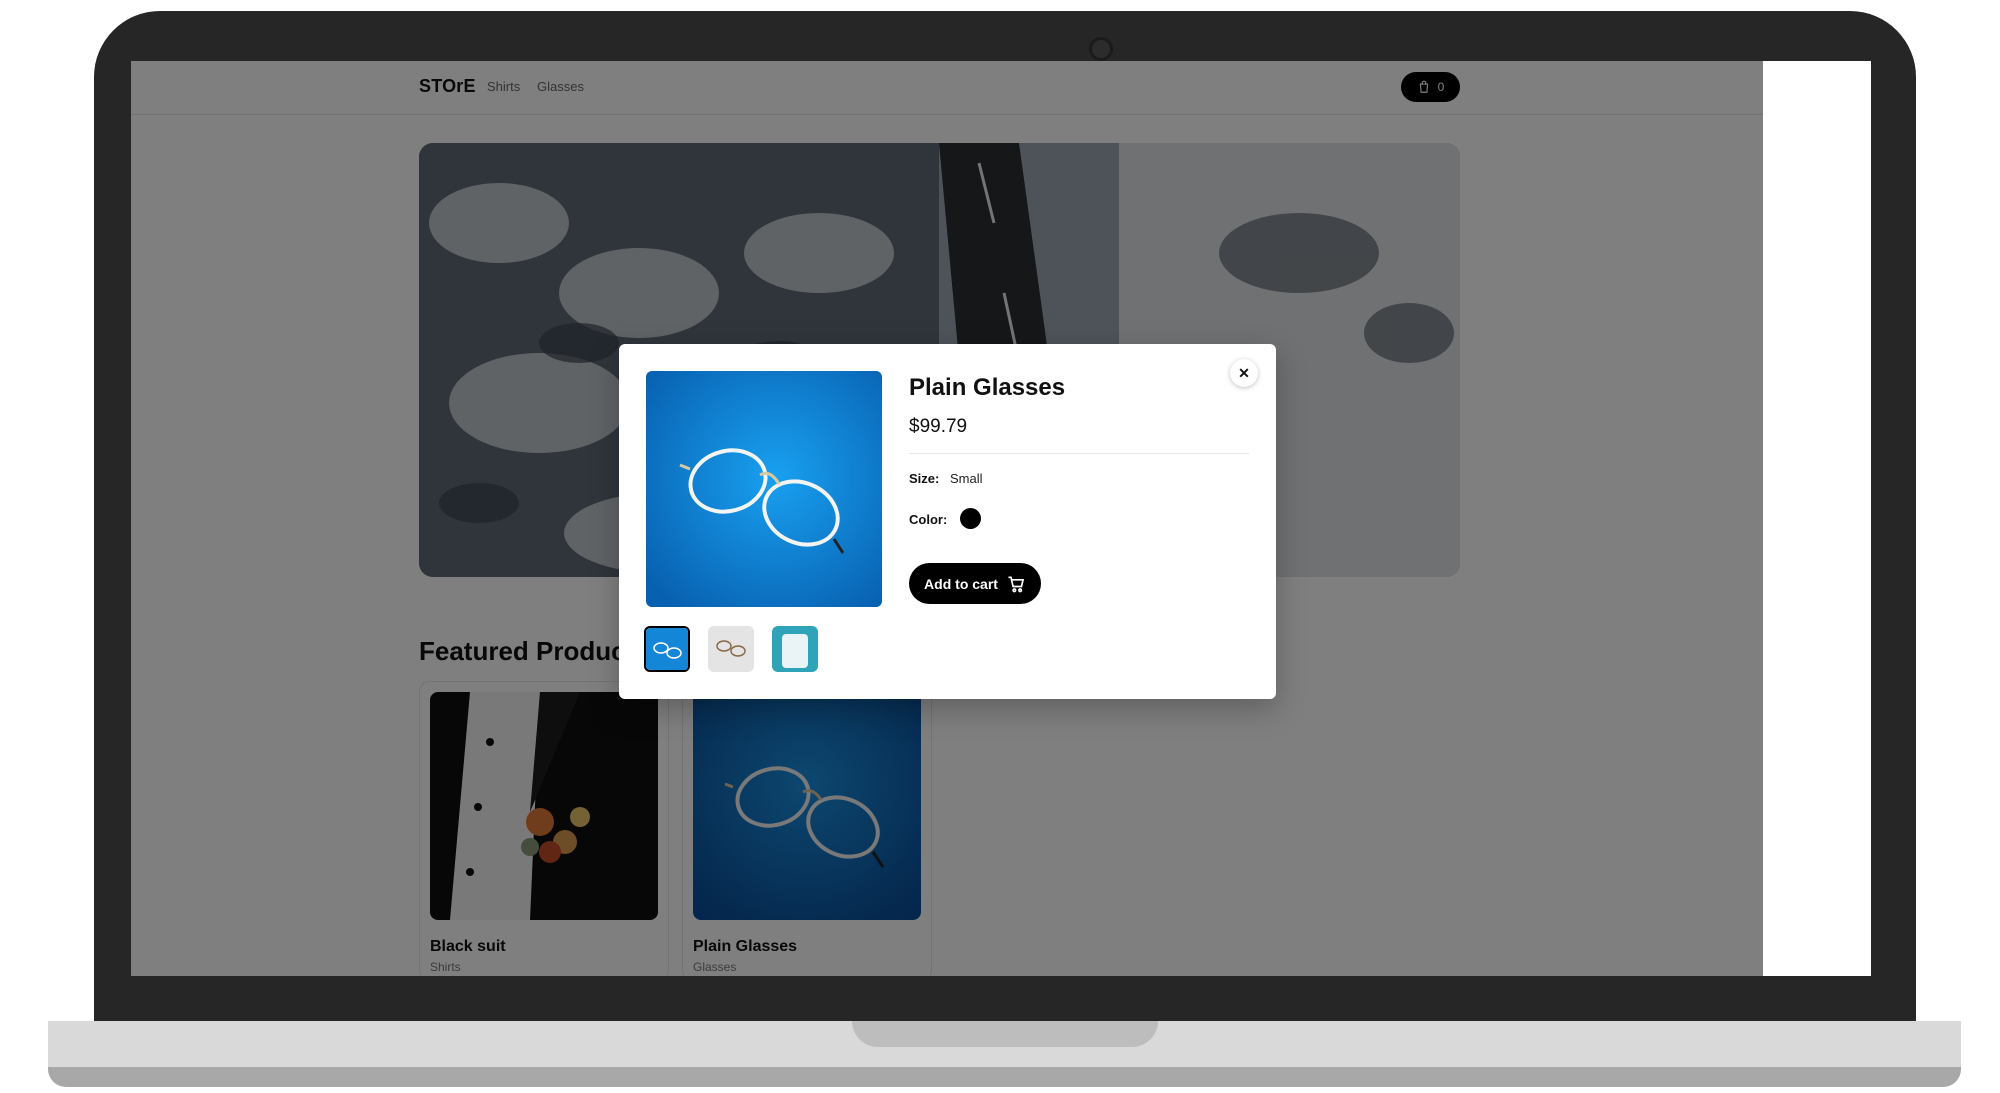 This screenshot has width=2000, height=1093. What do you see at coordinates (1005, 1034) in the screenshot?
I see `laptop-notch` at bounding box center [1005, 1034].